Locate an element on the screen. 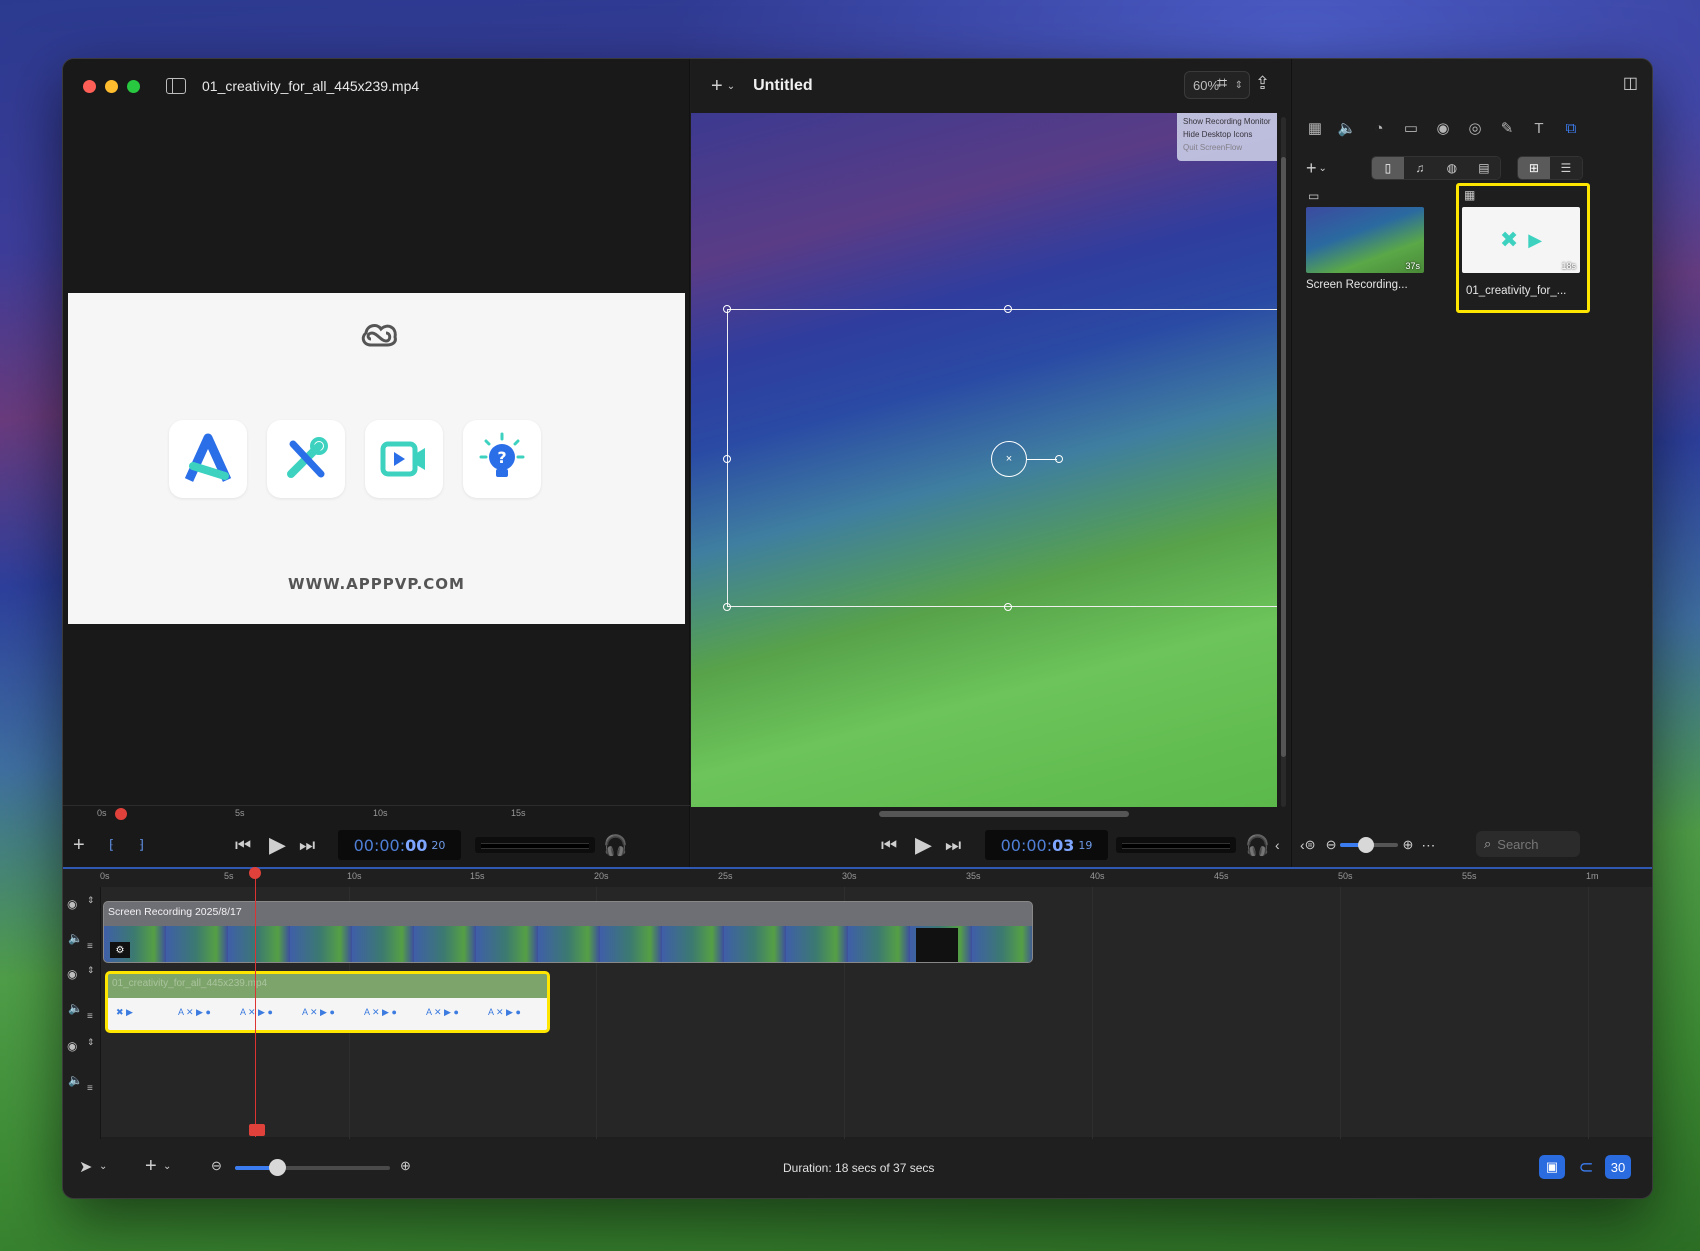 Image resolution: width=1700 pixels, height=1251 pixels. documents-tab-icon: ▯ is located at coordinates (1387, 168).